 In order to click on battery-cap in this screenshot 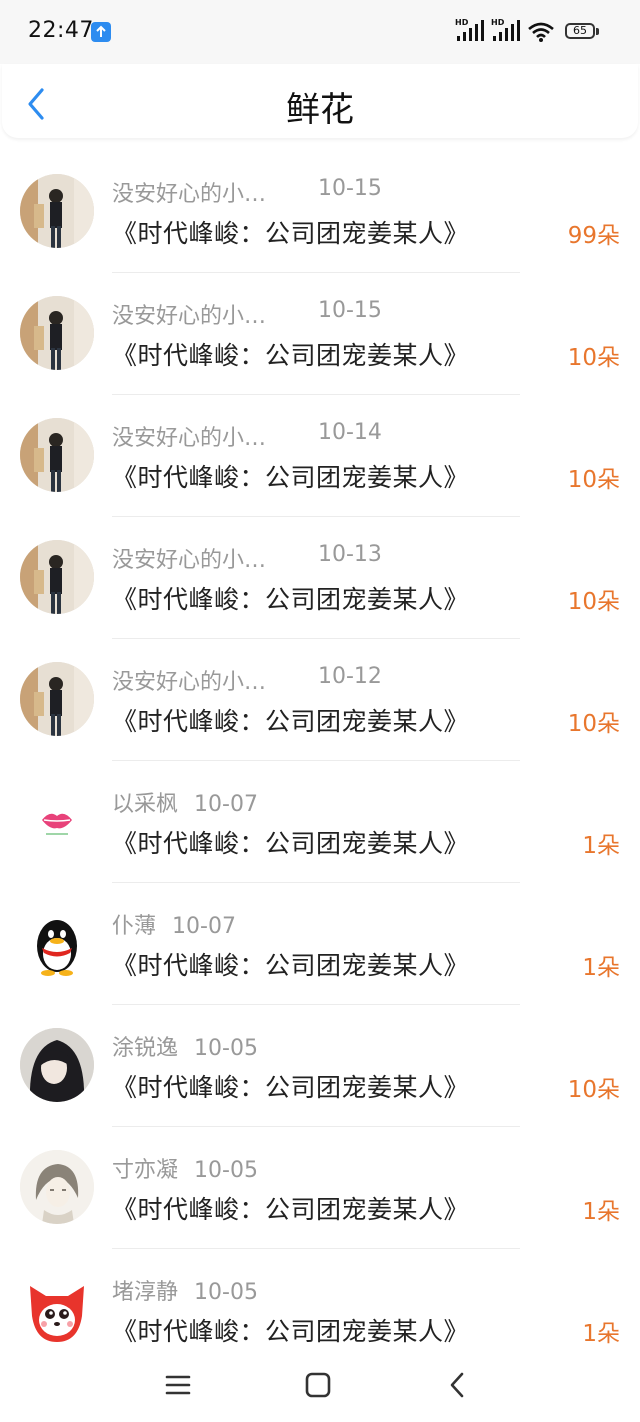, I will do `click(597, 31)`.